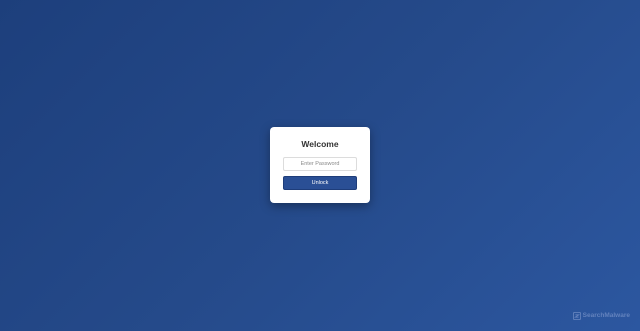 The height and width of the screenshot is (331, 640). What do you see at coordinates (576, 316) in the screenshot?
I see `sensor-malware-logo-icon` at bounding box center [576, 316].